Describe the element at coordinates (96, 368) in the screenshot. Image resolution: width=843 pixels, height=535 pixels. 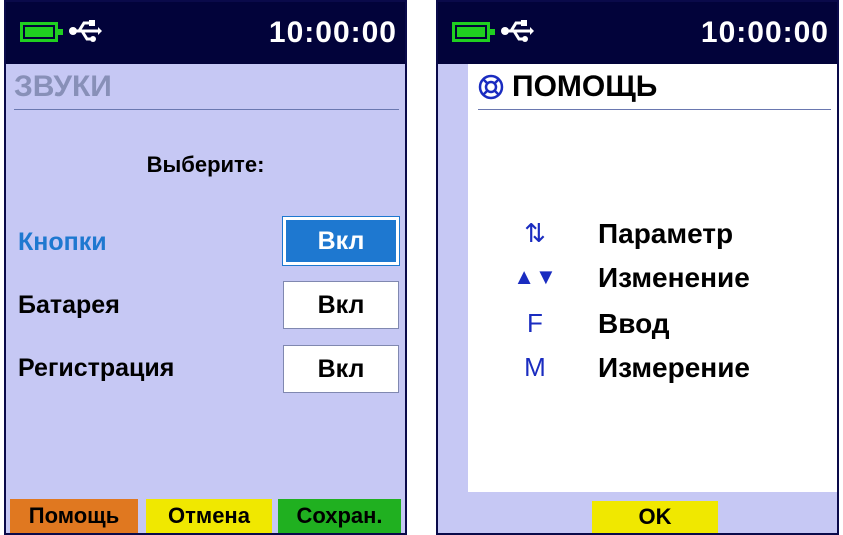
I see `registration-label: Регистрация` at that location.